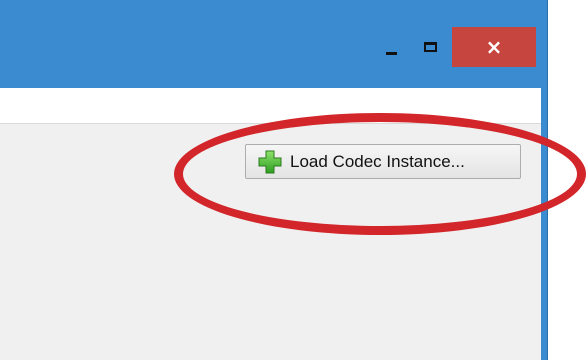  I want to click on maximize-icon, so click(430, 47).